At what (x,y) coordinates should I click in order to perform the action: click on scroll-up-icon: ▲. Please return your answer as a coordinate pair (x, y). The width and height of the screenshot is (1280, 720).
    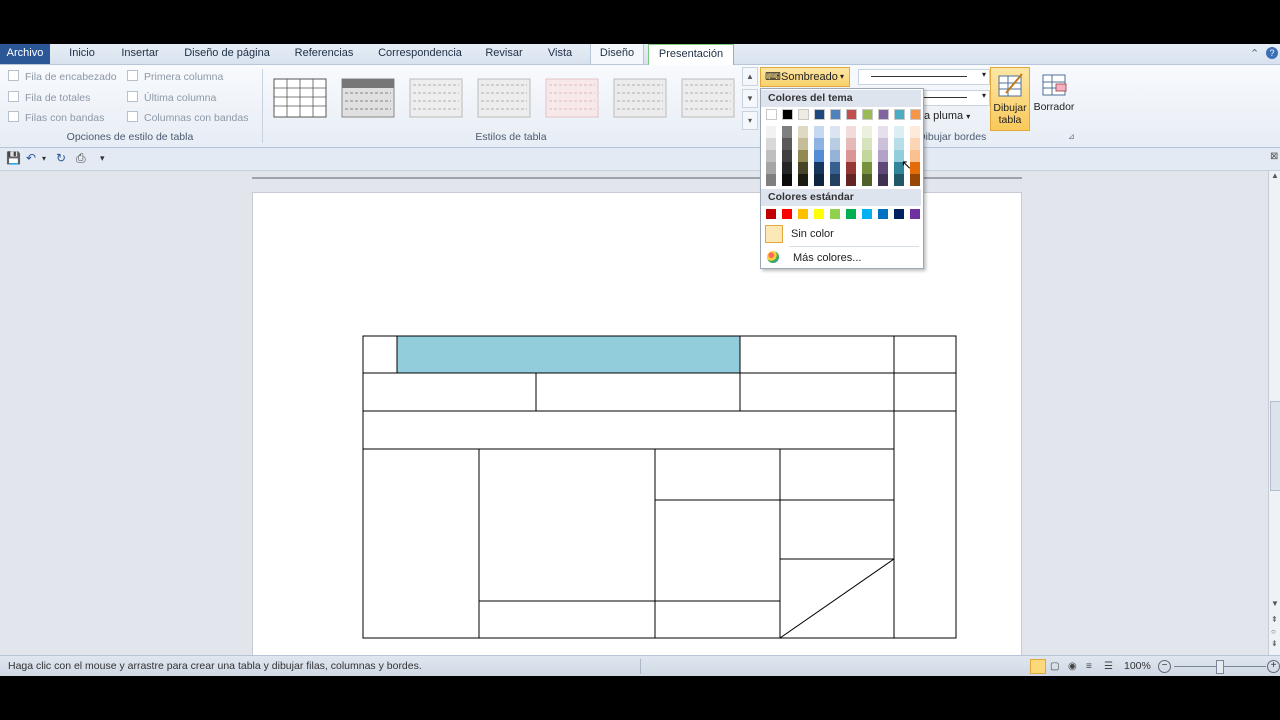
    Looking at the image, I should click on (1275, 175).